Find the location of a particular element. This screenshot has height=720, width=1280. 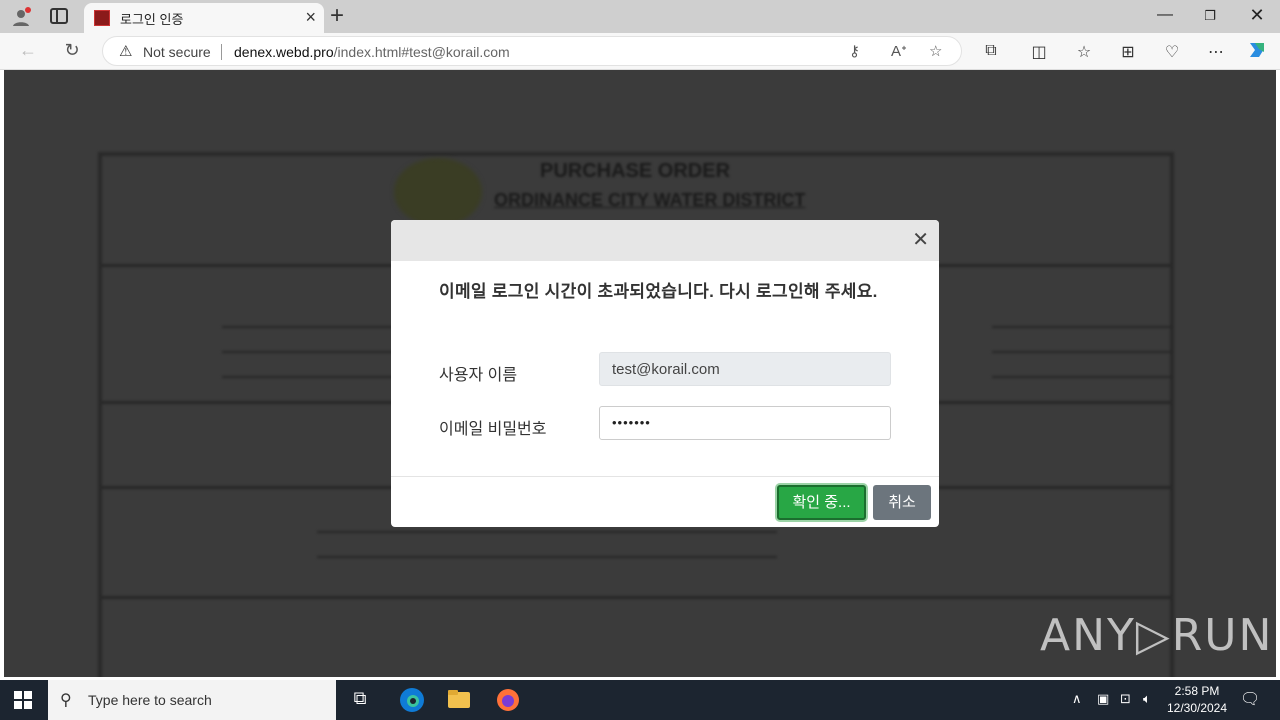

search-placeholder: Type here to search is located at coordinates (150, 700).